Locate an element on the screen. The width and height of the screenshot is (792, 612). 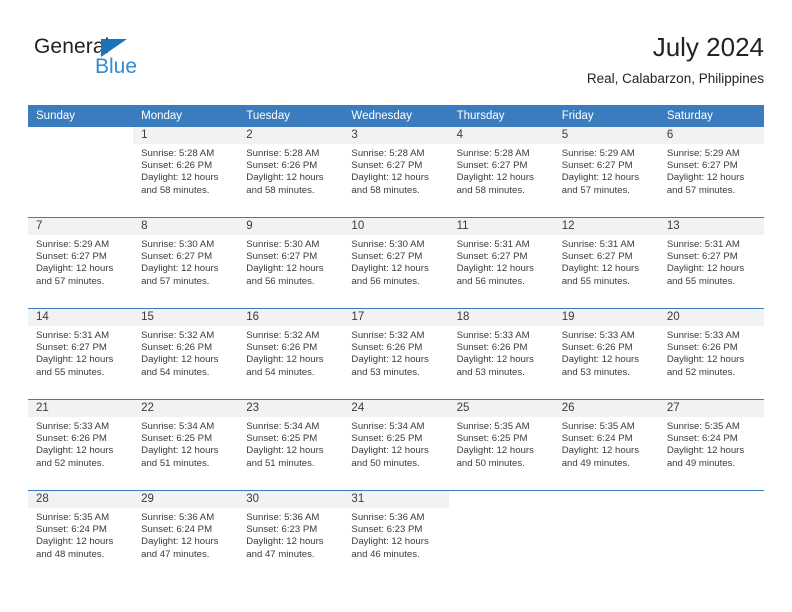
day-number: 27 is located at coordinates (711, 408).